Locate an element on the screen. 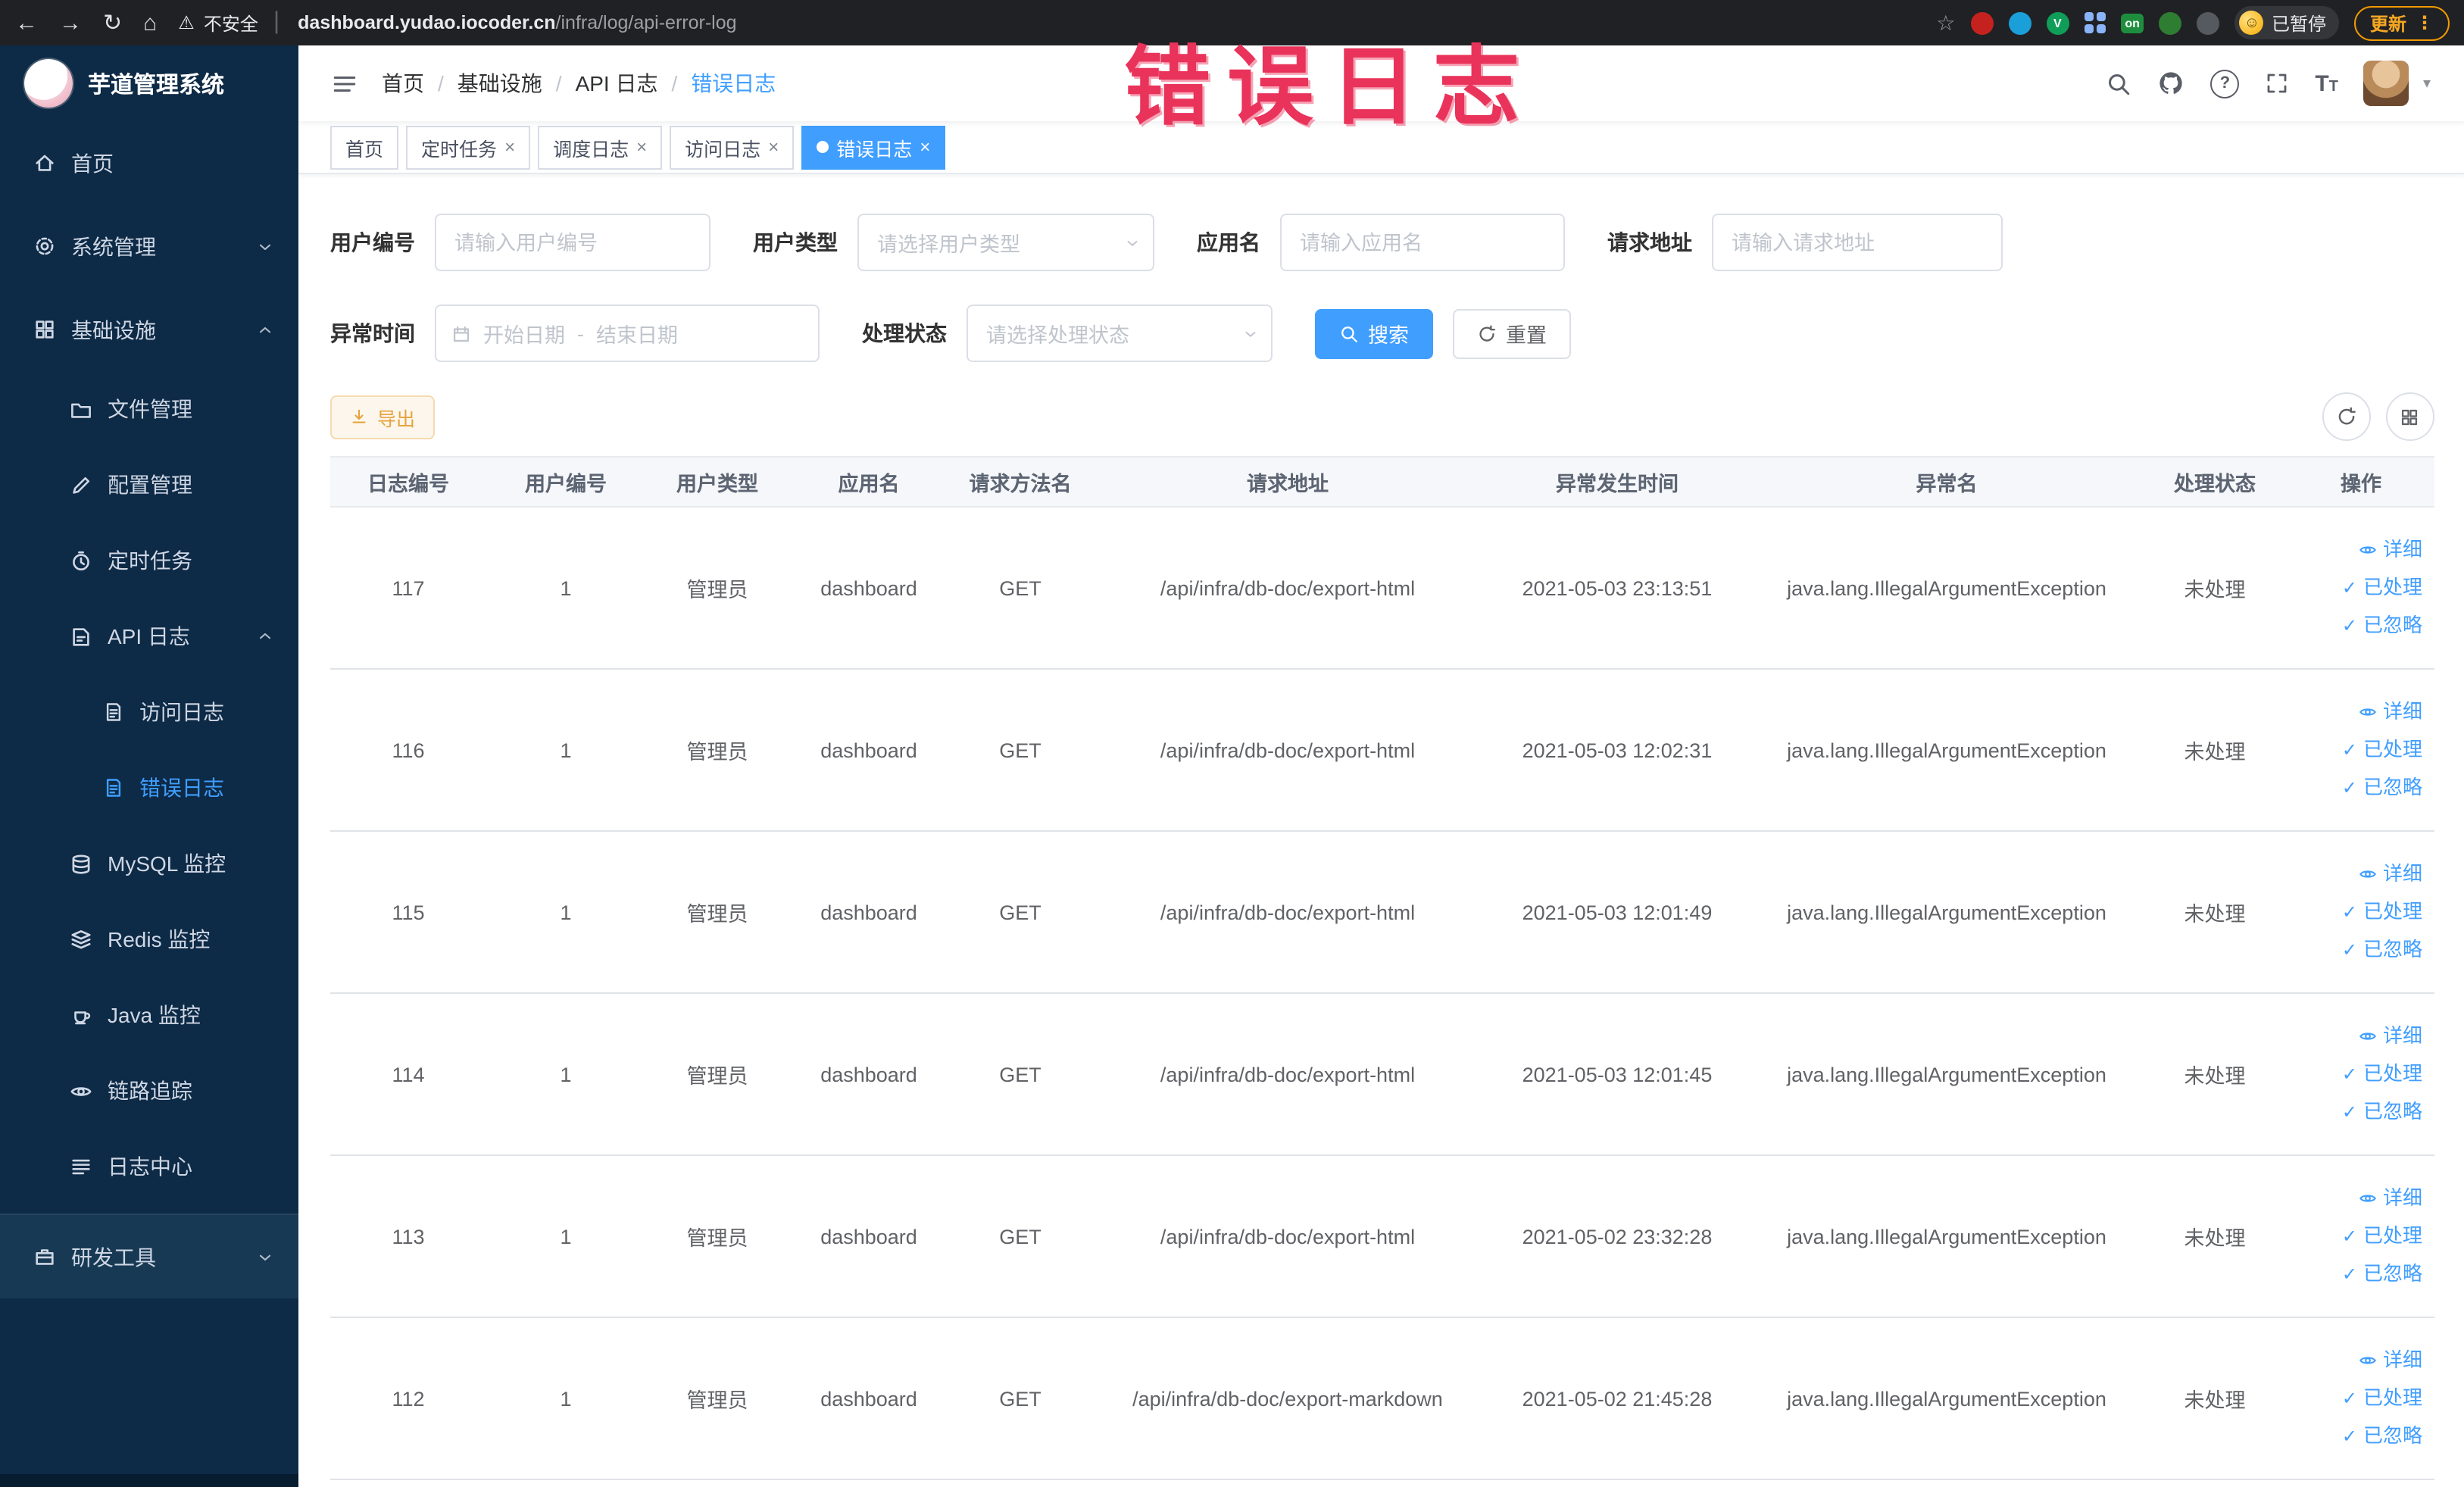 This screenshot has height=1487, width=2464. date-range-picker: 开始日期 - 结束日期 is located at coordinates (627, 333).